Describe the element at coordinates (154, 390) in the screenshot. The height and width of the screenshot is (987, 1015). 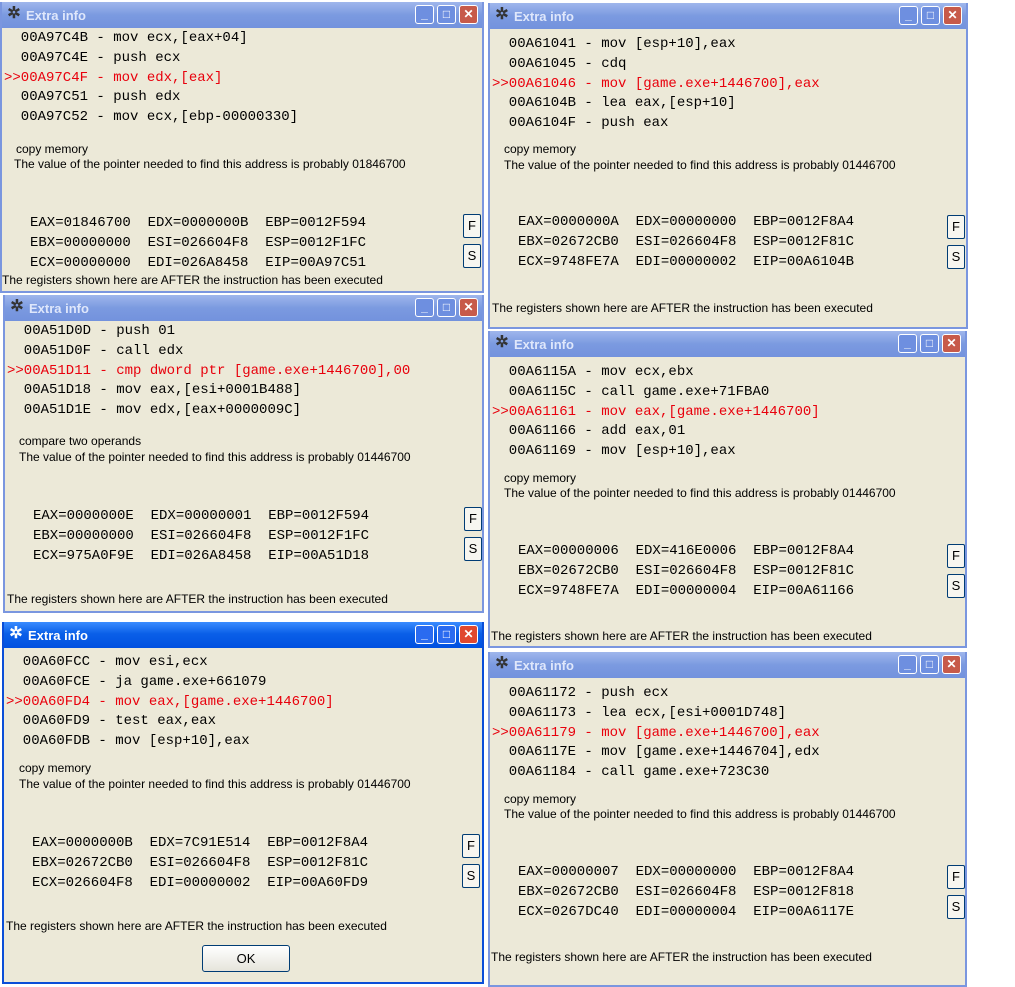
I see `code-line: 00A51D18 - mov eax,[esi+0001B488]` at that location.